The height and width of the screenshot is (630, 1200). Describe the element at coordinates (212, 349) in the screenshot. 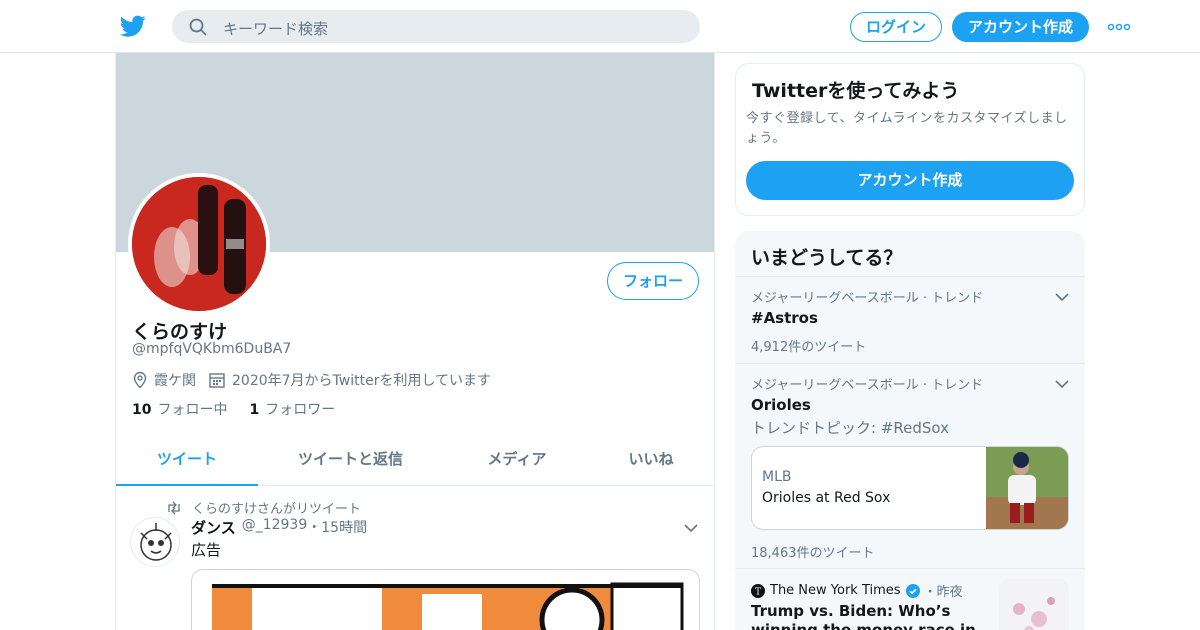

I see `profile-handle: @mpfqVQKbm6DuBA7` at that location.